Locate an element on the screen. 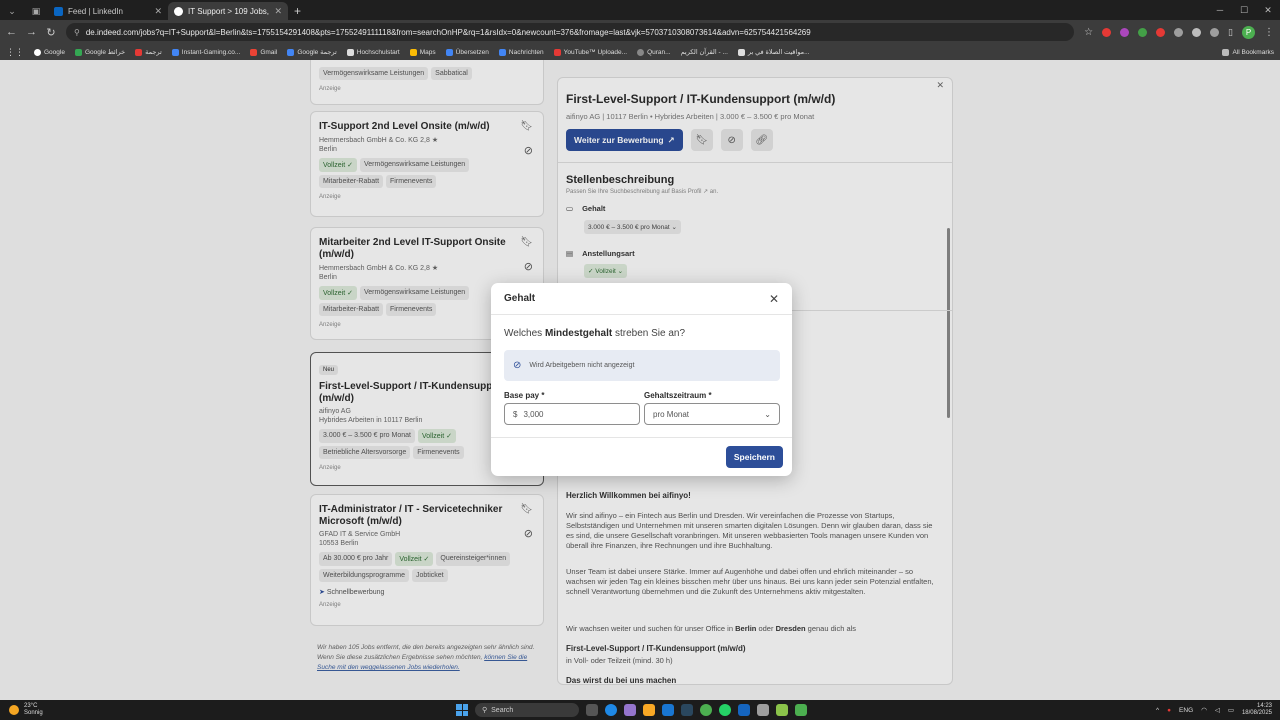 This screenshot has height=720, width=1280. bookmark-item: ترجمة is located at coordinates (148, 52).